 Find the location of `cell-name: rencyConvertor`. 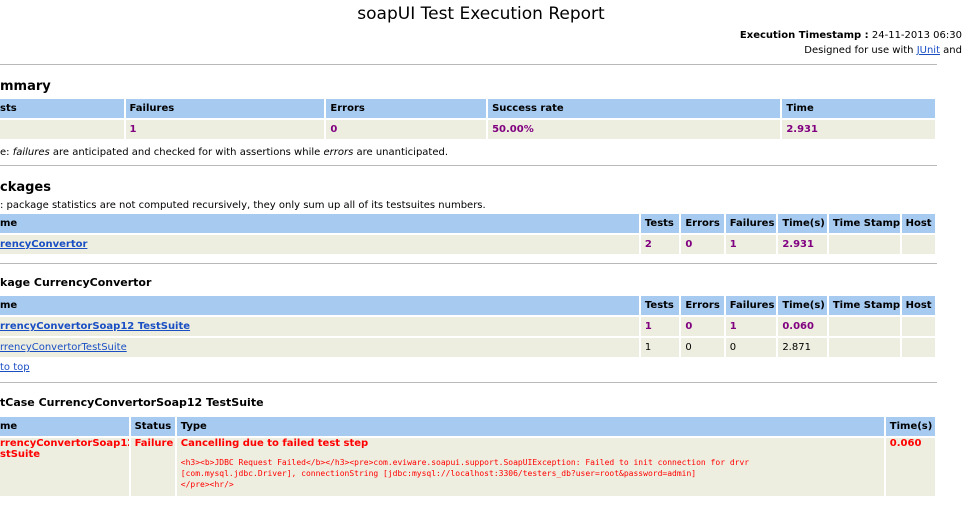

cell-name: rencyConvertor is located at coordinates (319, 244).